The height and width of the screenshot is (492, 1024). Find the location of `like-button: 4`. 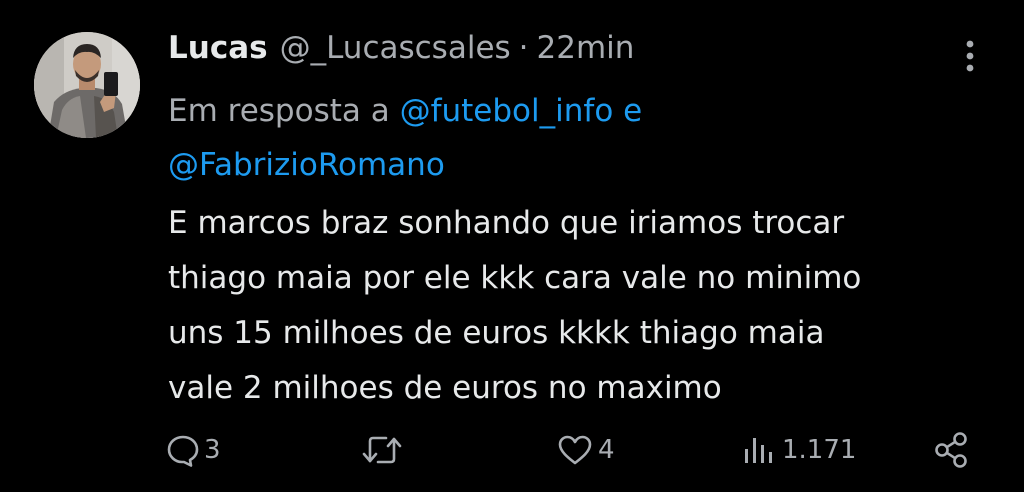

like-button: 4 is located at coordinates (585, 450).